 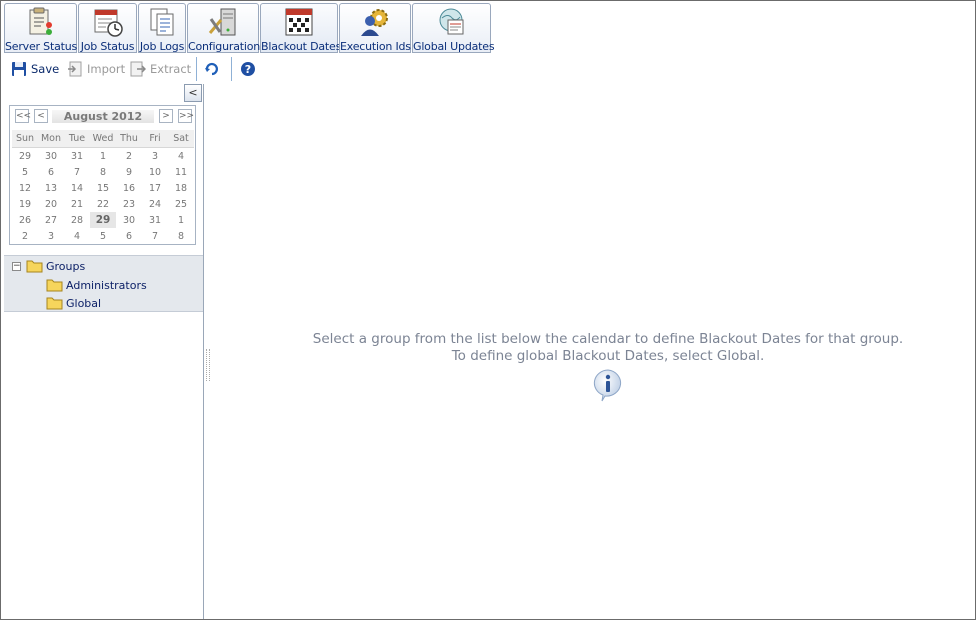 I want to click on weekday-header: Fri, so click(x=155, y=139).